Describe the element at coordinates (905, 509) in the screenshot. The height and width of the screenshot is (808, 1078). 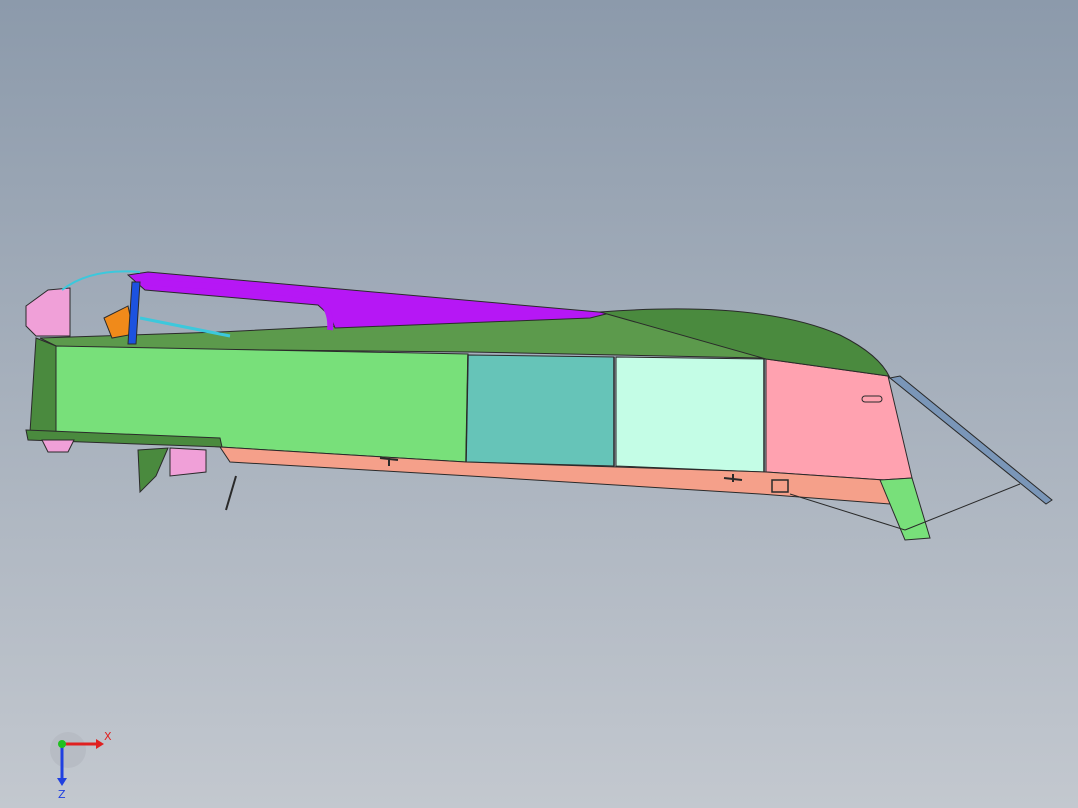
I see `front-skeg` at that location.